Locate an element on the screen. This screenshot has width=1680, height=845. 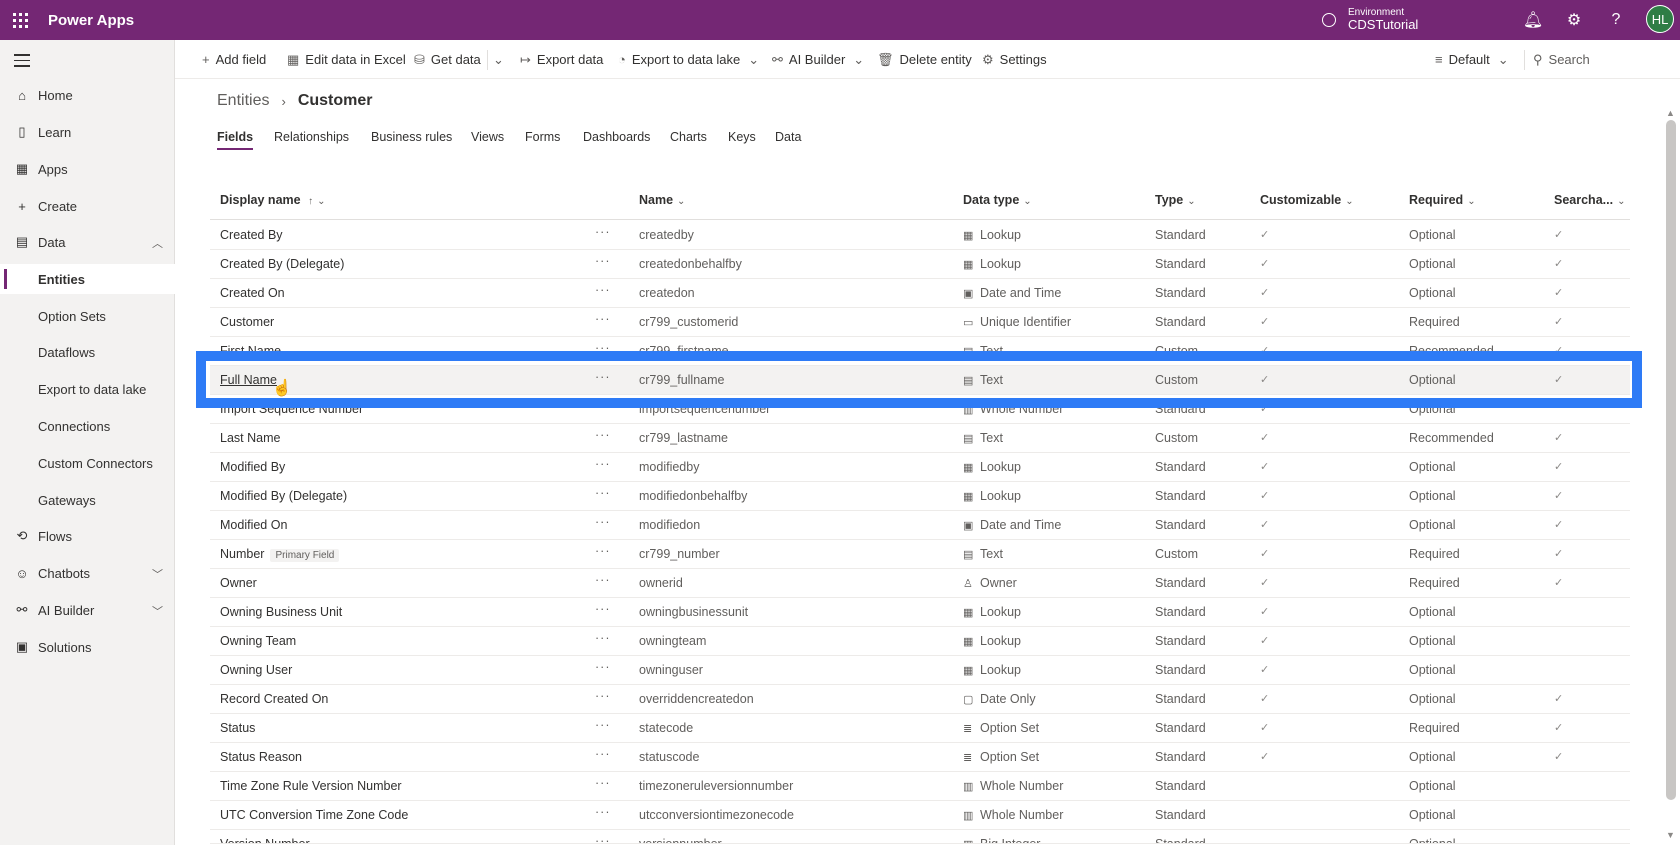
column-header-display-name: Display name ↑ ⌄ is located at coordinates (272, 200).